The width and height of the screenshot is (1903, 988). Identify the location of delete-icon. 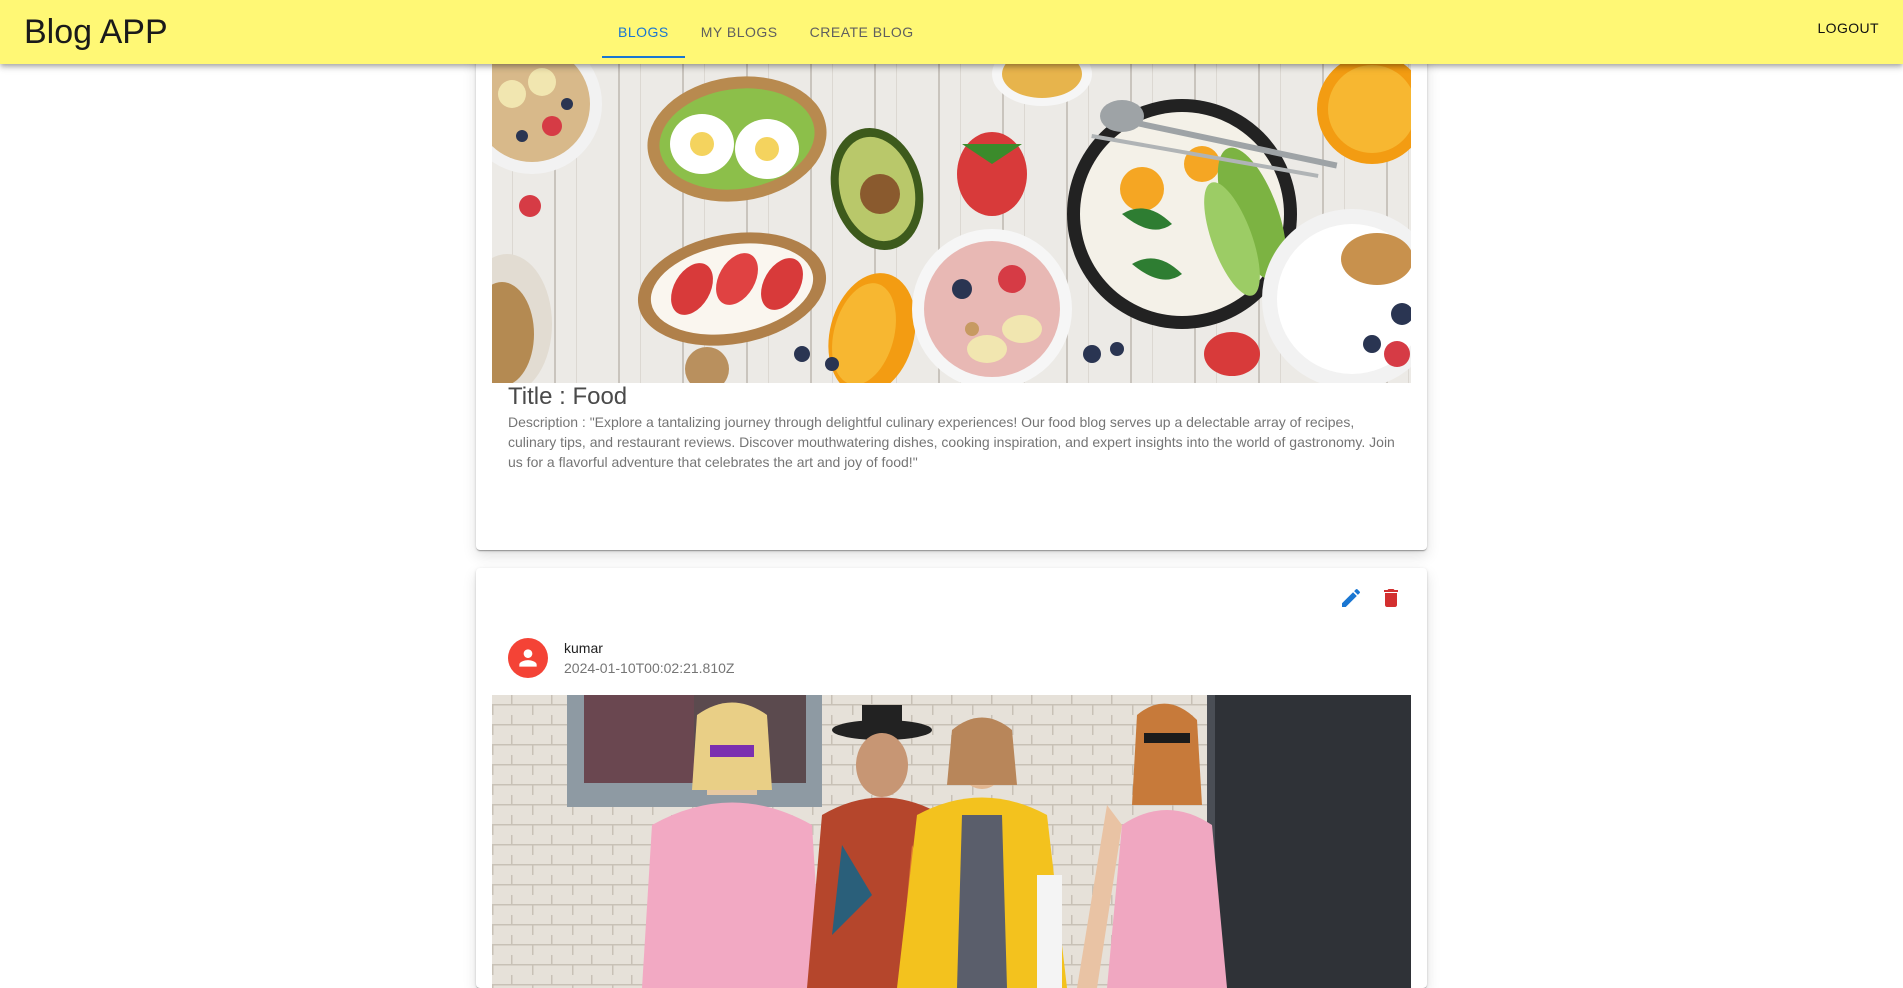
(1391, 598).